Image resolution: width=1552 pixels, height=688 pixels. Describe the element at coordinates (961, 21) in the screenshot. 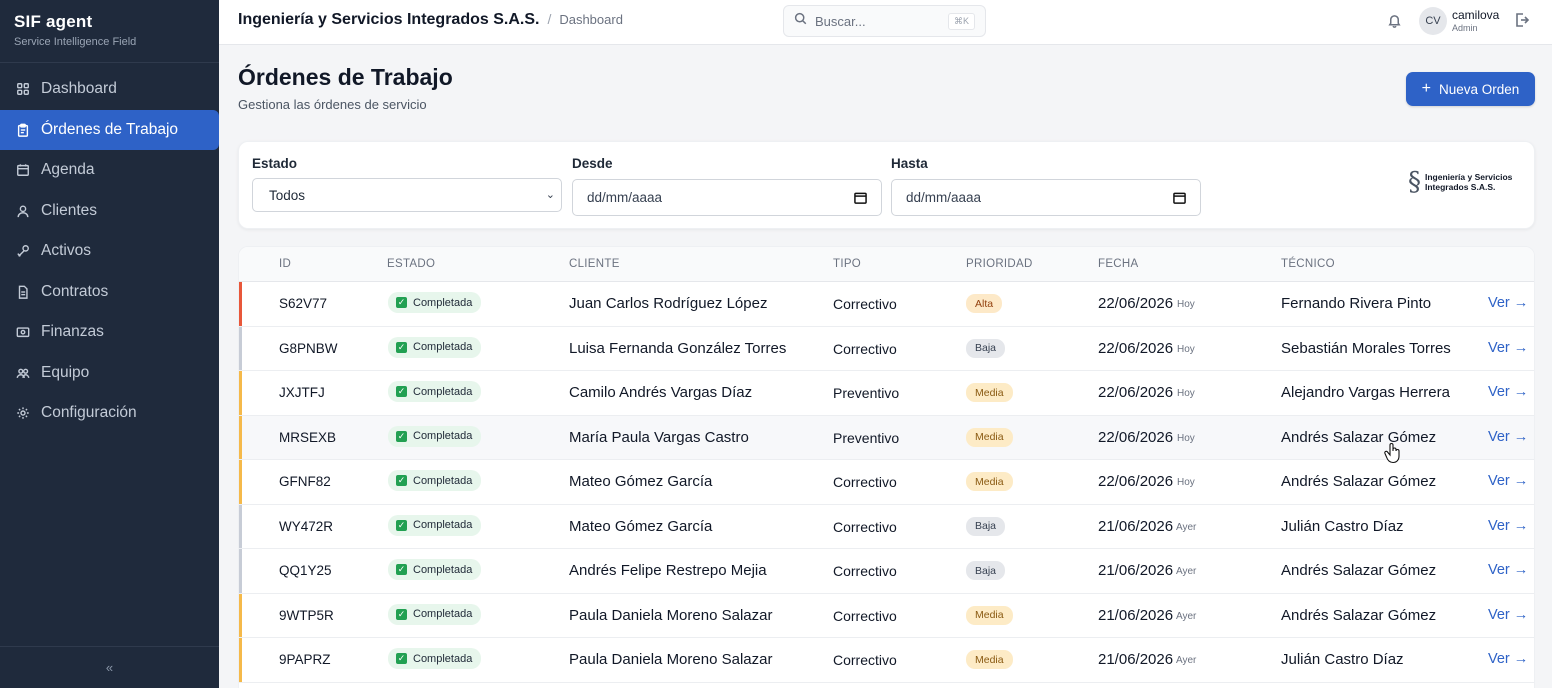

I see `search-shortcut: ⌘K` at that location.